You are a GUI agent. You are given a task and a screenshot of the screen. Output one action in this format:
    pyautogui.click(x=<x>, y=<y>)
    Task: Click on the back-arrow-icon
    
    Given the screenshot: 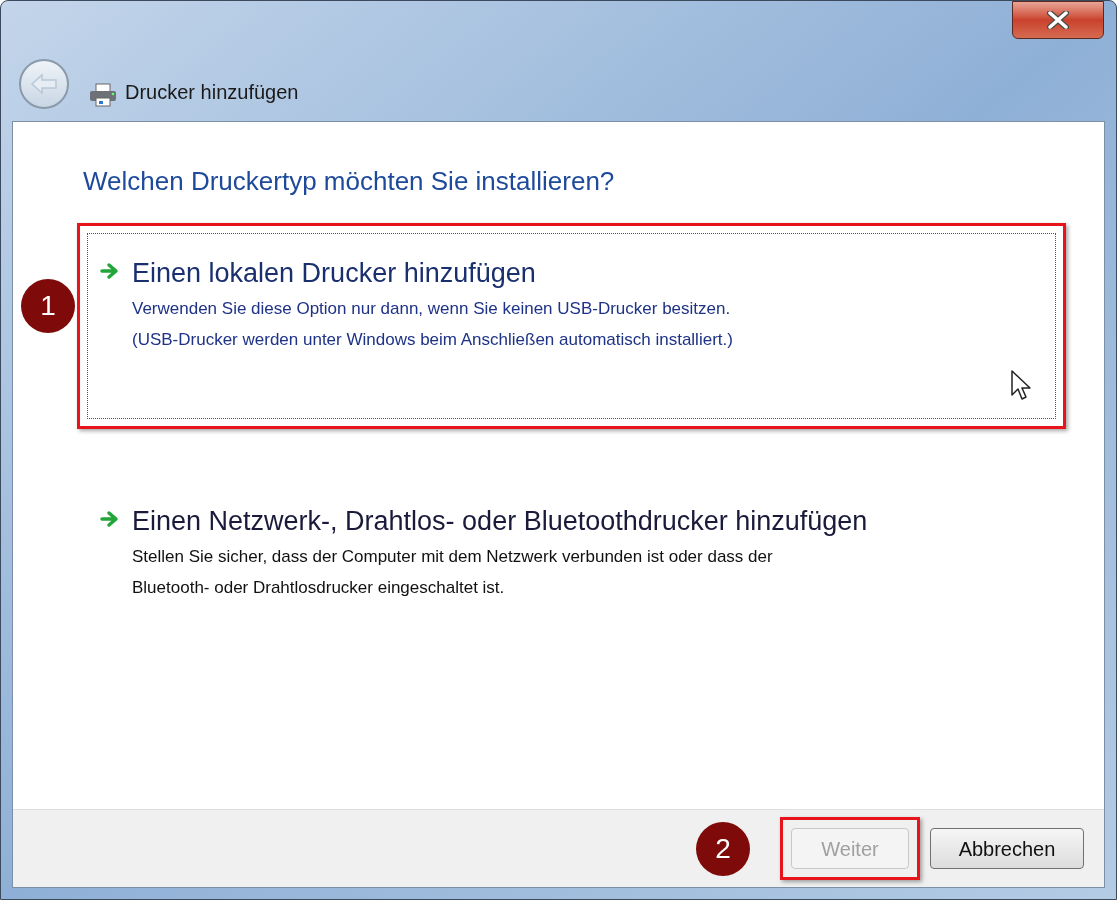 What is the action you would take?
    pyautogui.click(x=44, y=84)
    